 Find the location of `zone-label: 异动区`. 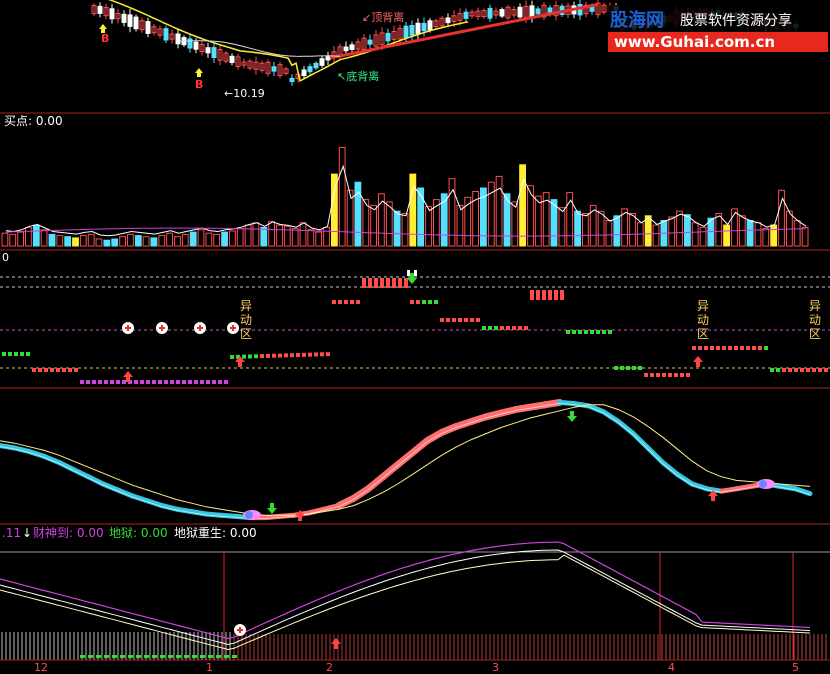

zone-label: 异动区 is located at coordinates (815, 320).